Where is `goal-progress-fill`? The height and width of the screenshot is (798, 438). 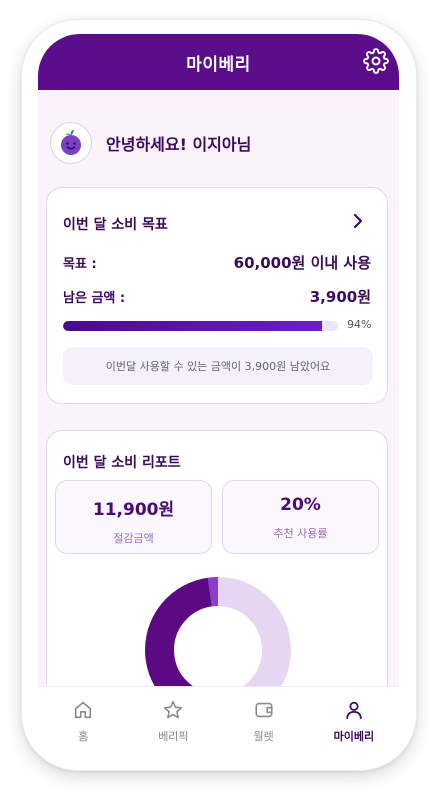 goal-progress-fill is located at coordinates (192, 326).